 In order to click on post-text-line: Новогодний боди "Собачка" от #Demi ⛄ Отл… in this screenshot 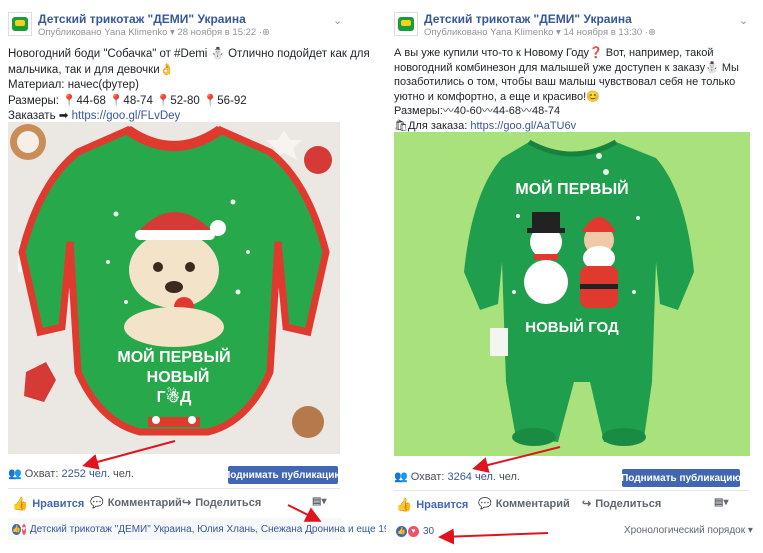, I will do `click(189, 54)`.